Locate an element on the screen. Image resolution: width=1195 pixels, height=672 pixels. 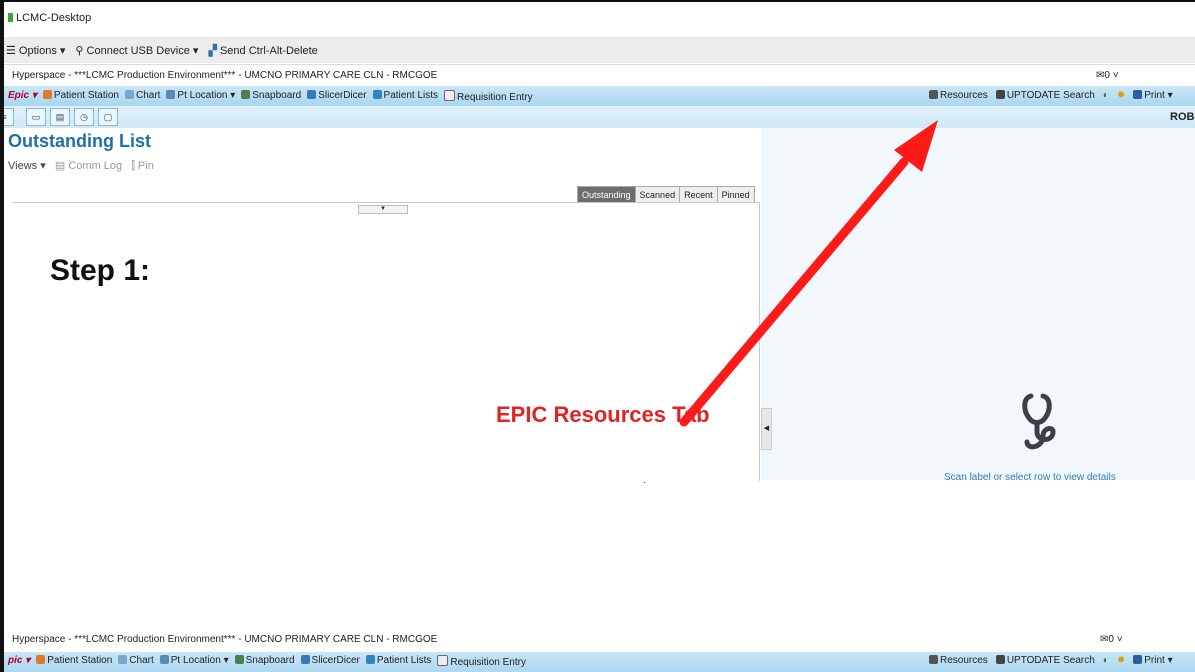
snapboard-icon is located at coordinates (239, 659).